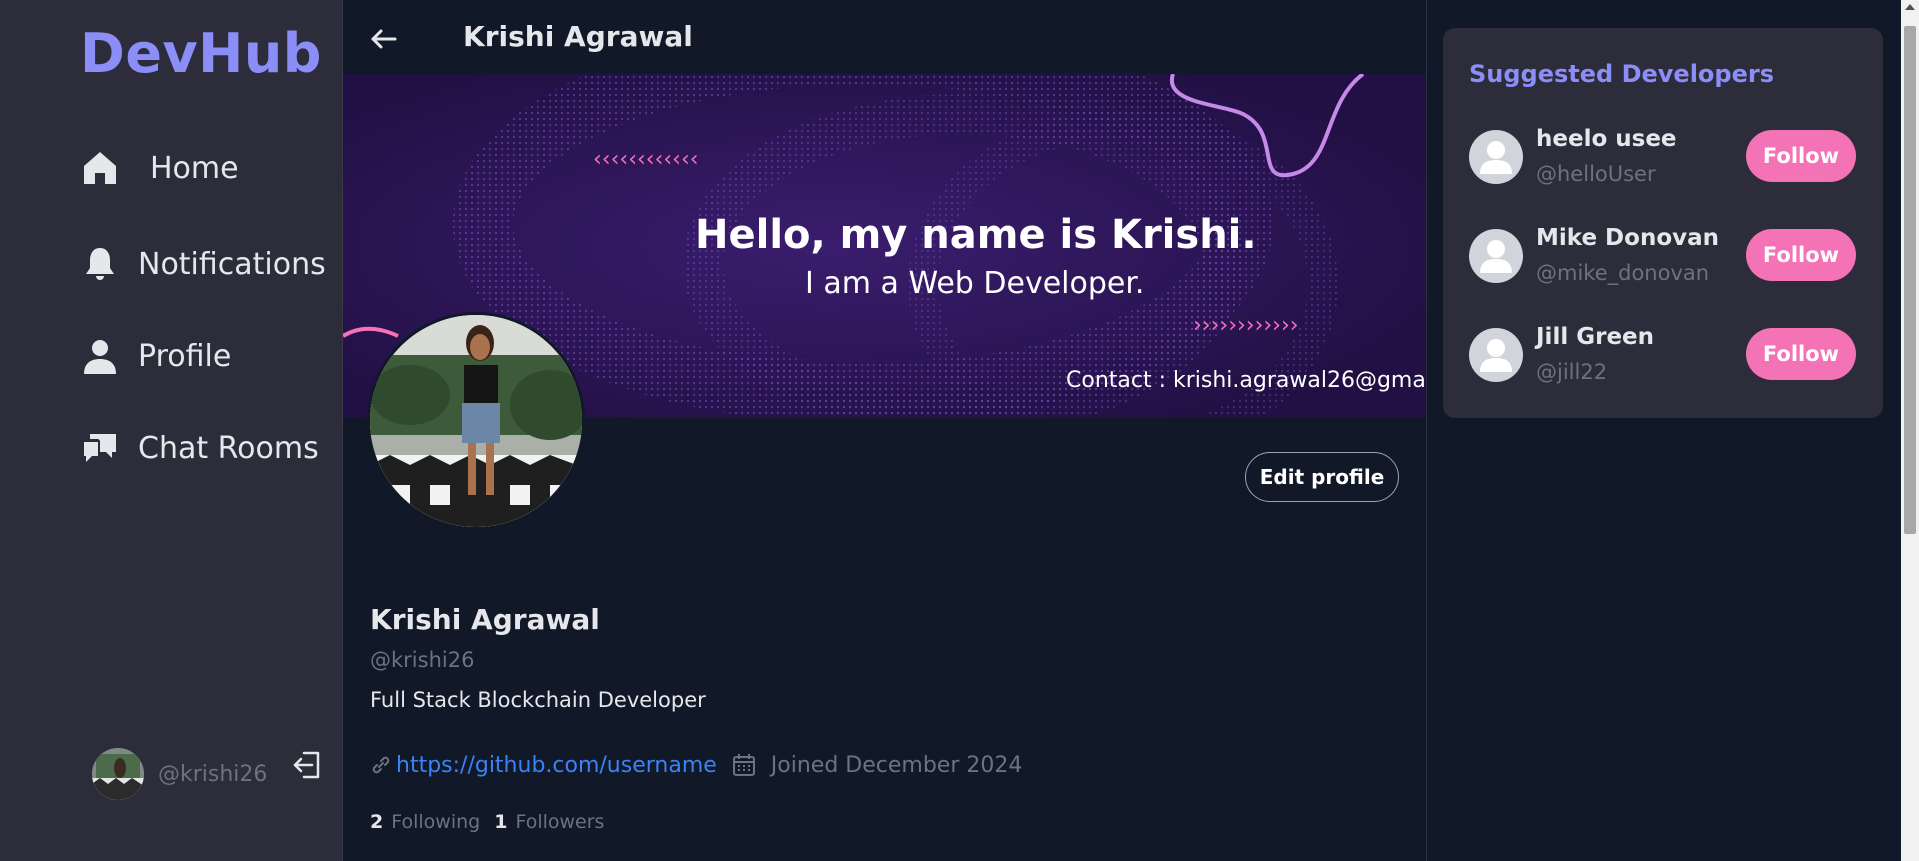 Image resolution: width=1919 pixels, height=861 pixels. I want to click on profile-stats: 2 Following 1 Followers, so click(487, 822).